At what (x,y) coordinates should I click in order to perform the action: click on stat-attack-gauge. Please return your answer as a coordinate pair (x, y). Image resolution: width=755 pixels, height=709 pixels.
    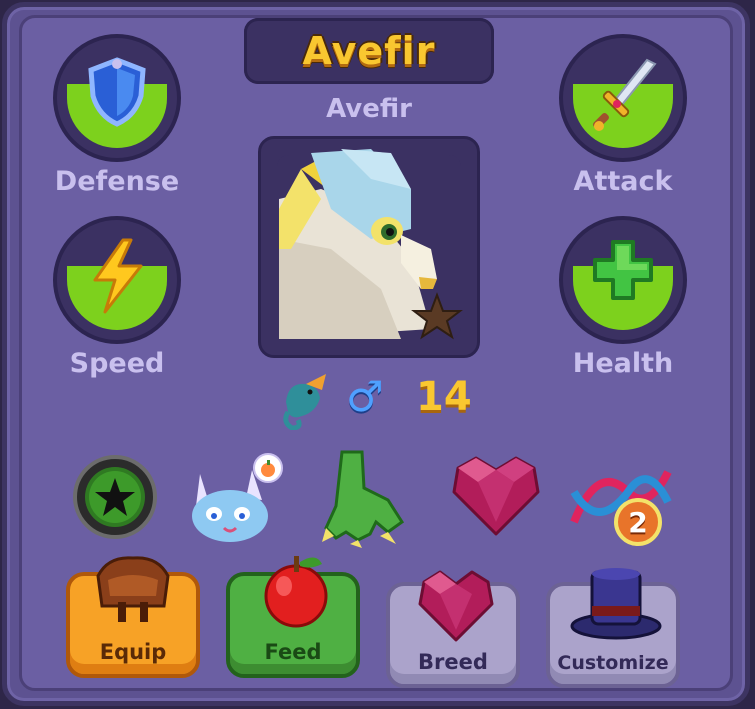
    Looking at the image, I should click on (623, 98).